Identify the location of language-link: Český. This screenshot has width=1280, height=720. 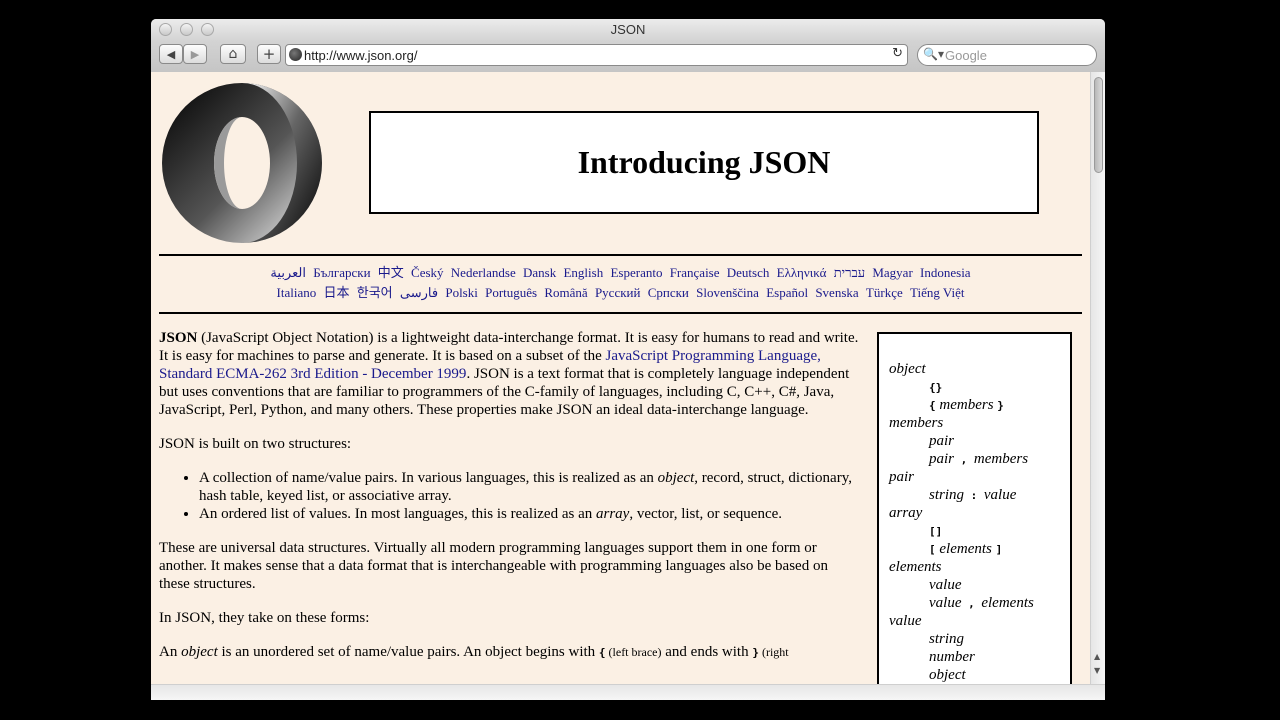
(427, 272).